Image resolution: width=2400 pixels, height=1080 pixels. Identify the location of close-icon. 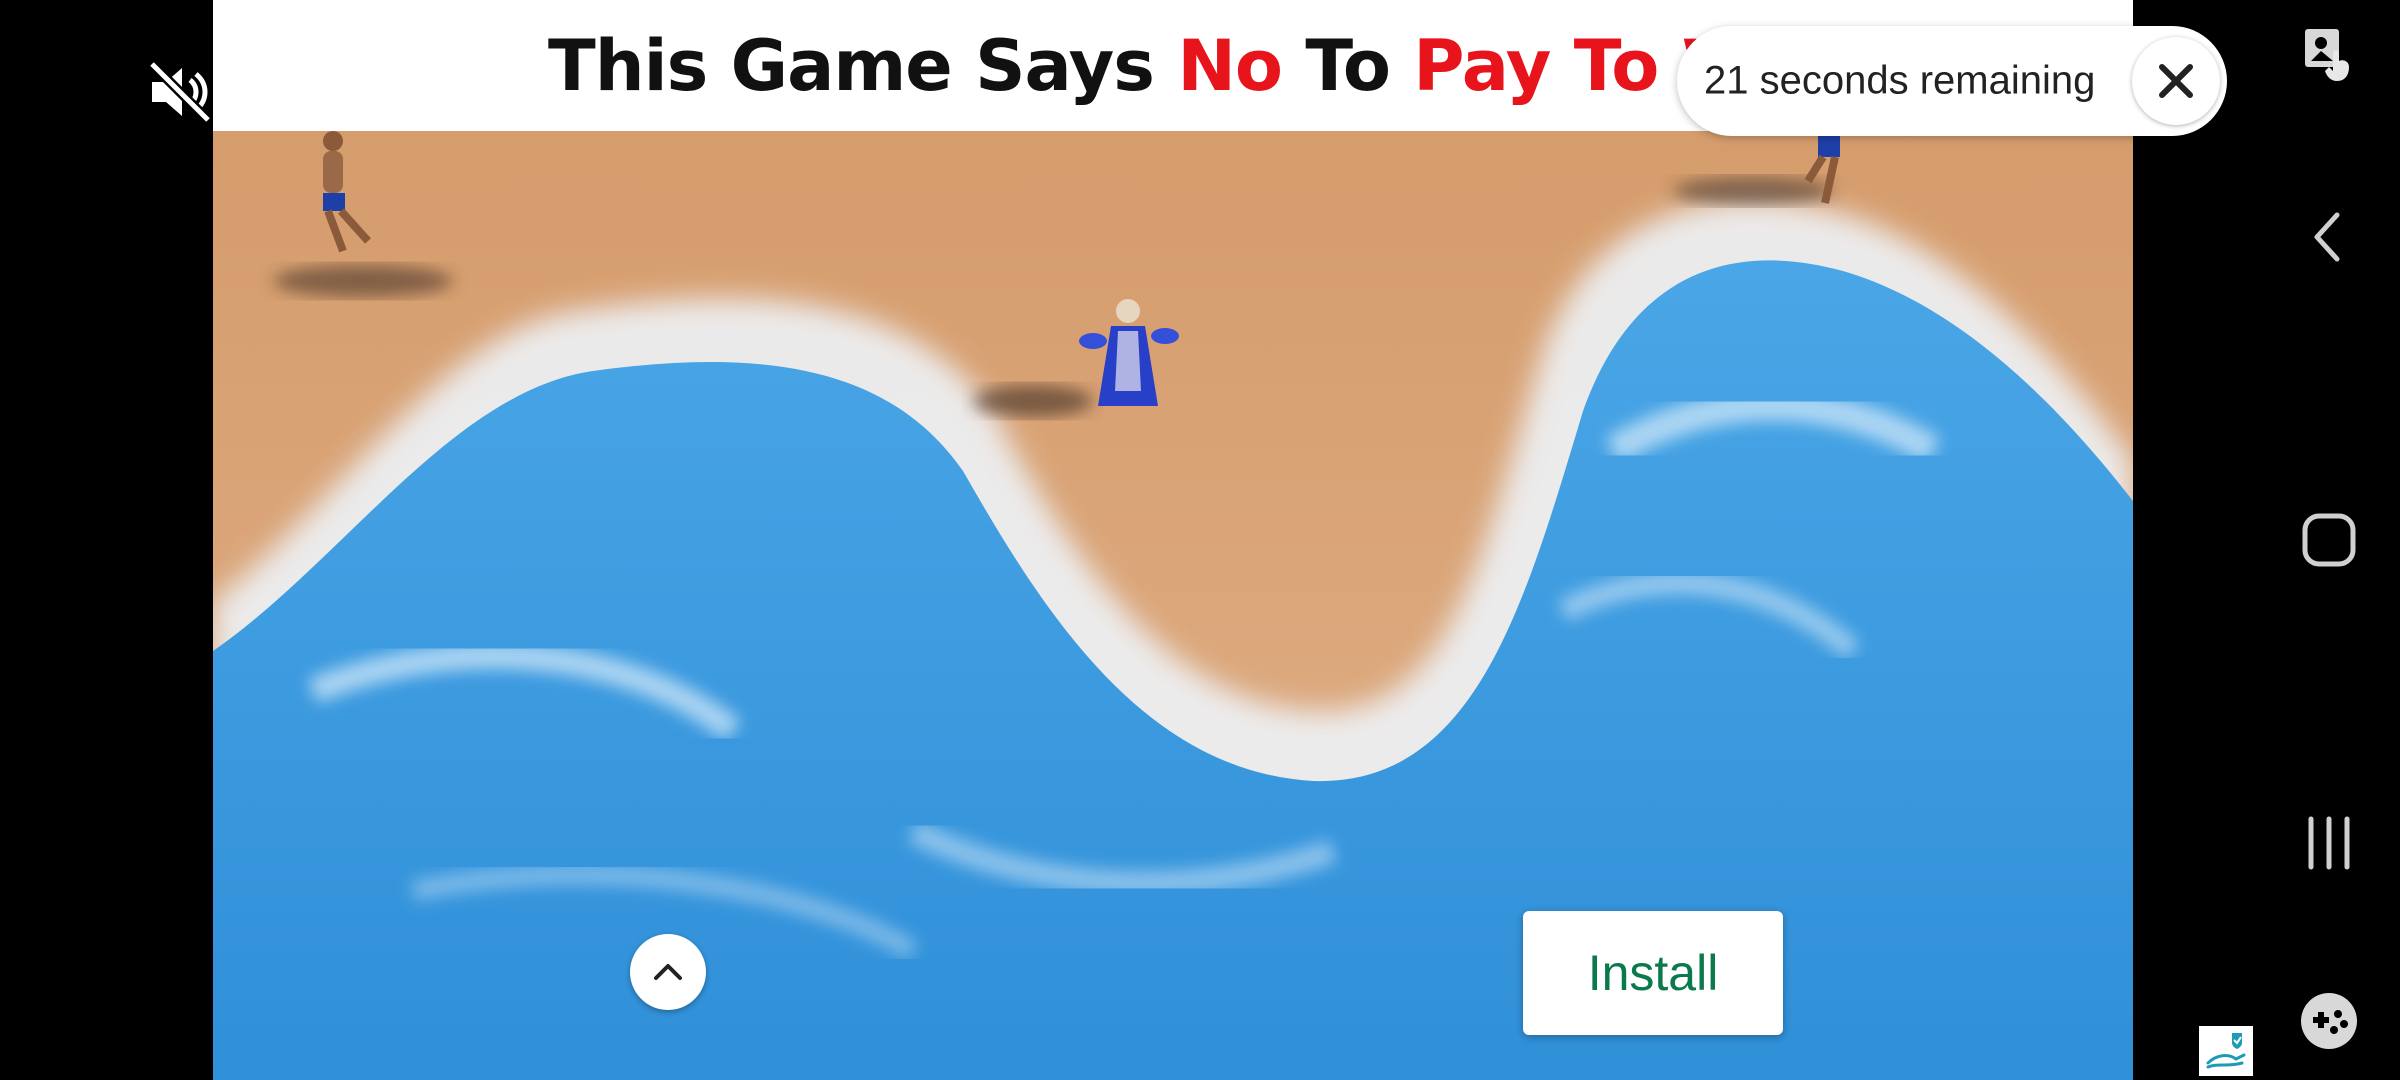
(2176, 81).